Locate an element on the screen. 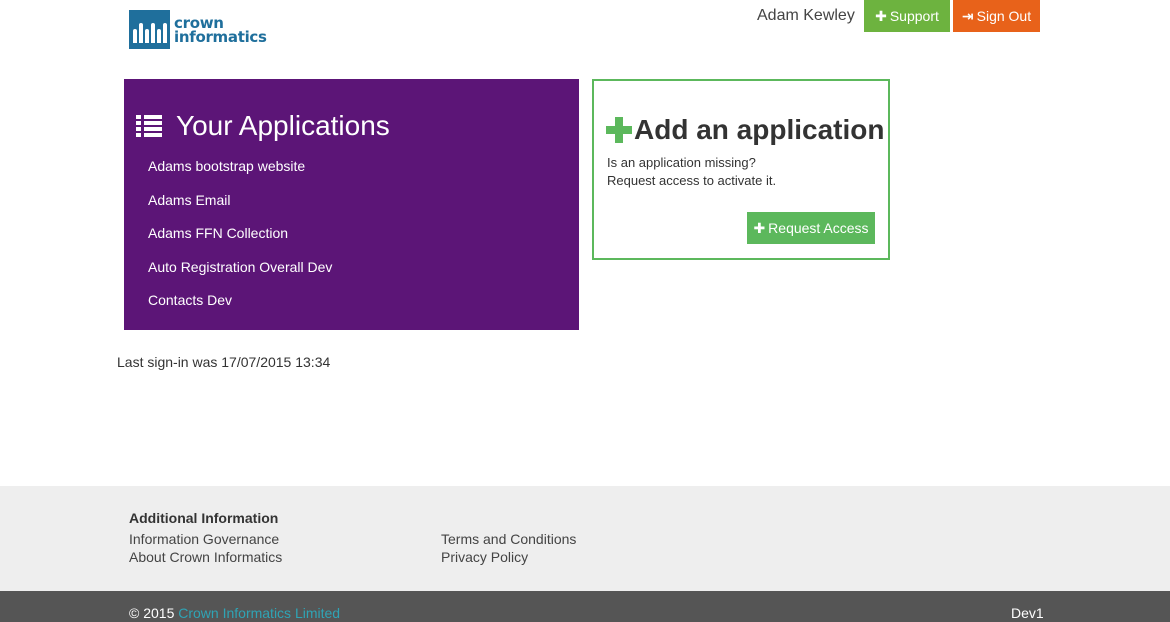  list-icon is located at coordinates (149, 126).